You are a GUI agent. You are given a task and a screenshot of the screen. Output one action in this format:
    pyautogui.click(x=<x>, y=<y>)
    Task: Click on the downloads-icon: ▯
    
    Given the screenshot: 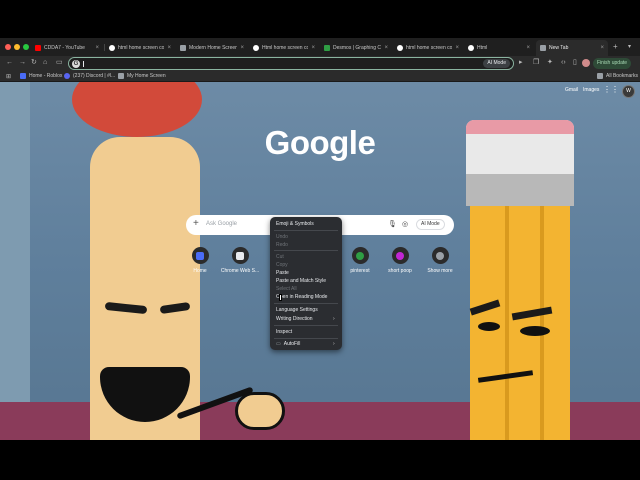 What is the action you would take?
    pyautogui.click(x=575, y=63)
    